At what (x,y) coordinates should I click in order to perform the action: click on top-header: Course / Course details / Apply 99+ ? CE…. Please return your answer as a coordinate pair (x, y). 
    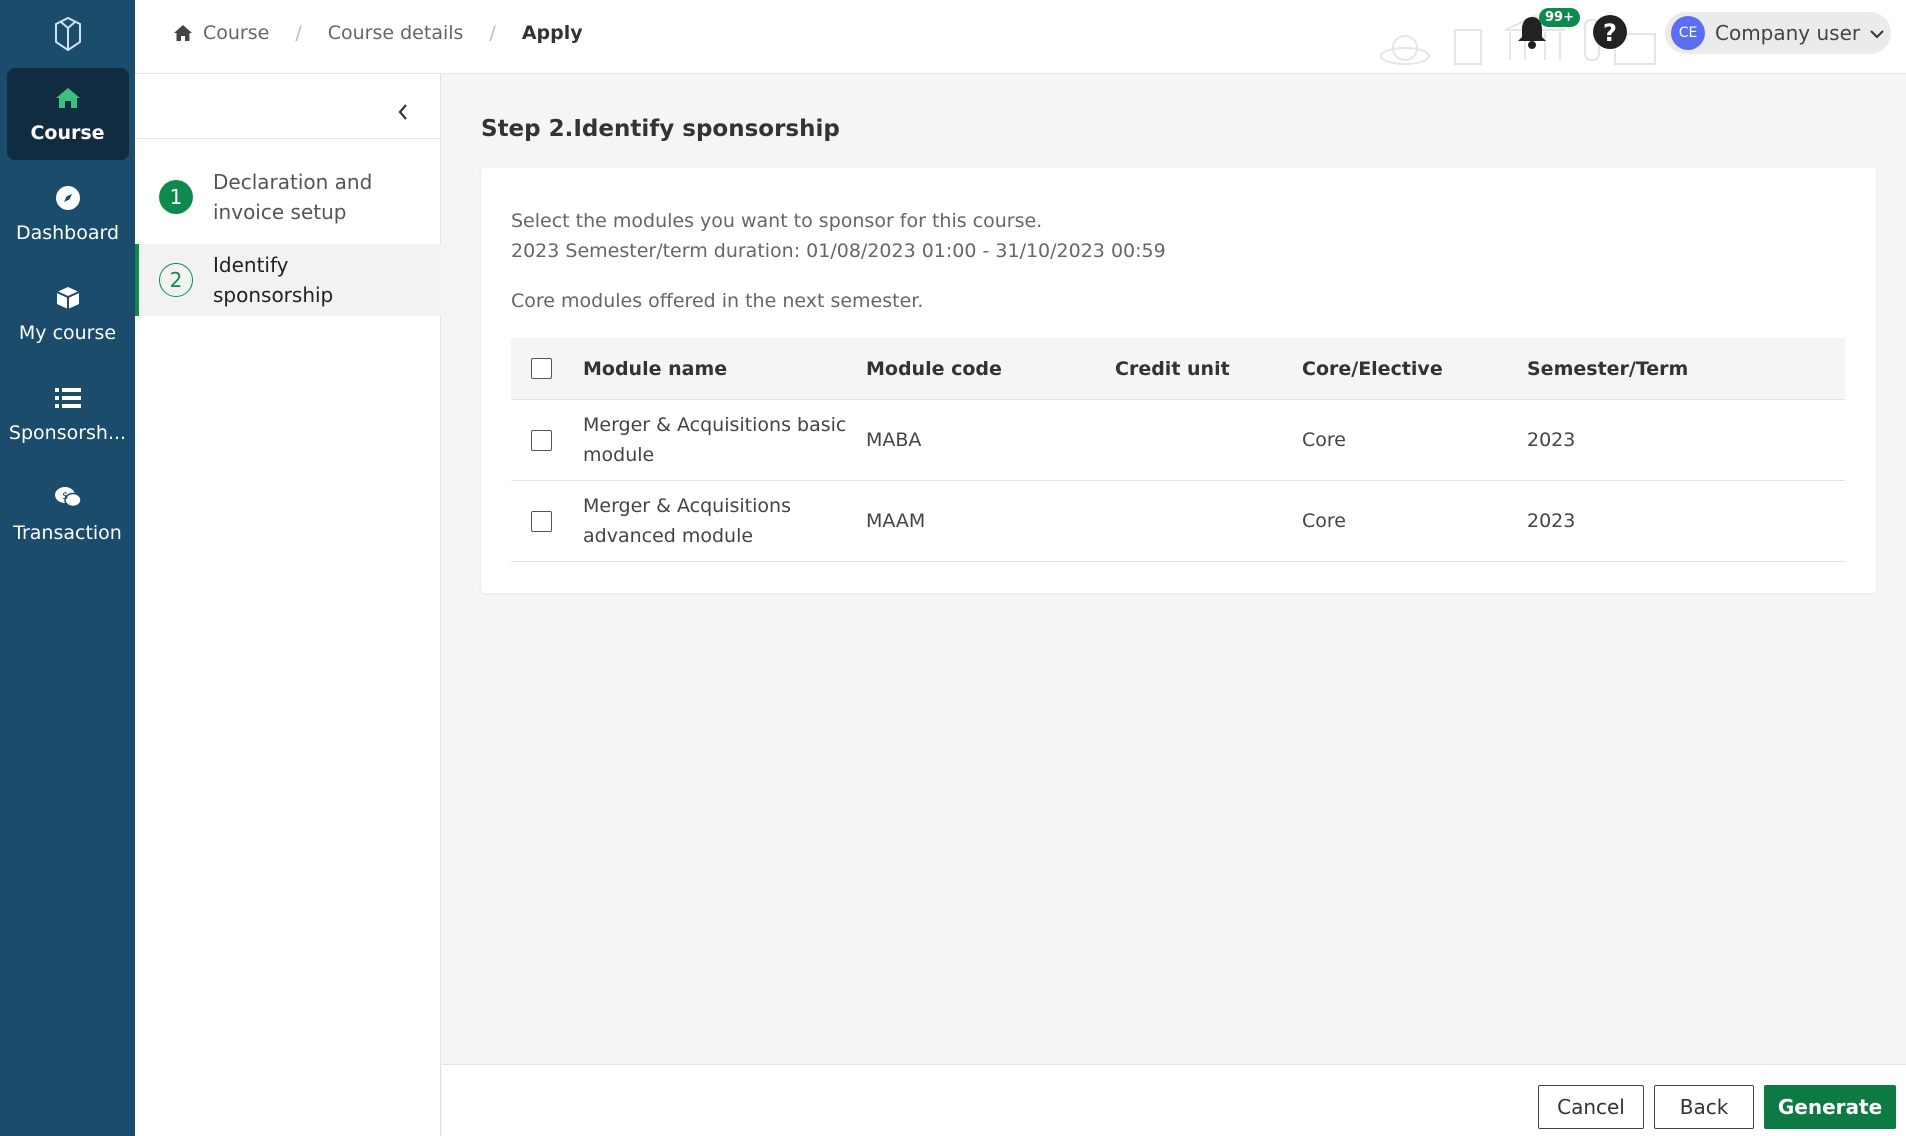
    Looking at the image, I should click on (1020, 37).